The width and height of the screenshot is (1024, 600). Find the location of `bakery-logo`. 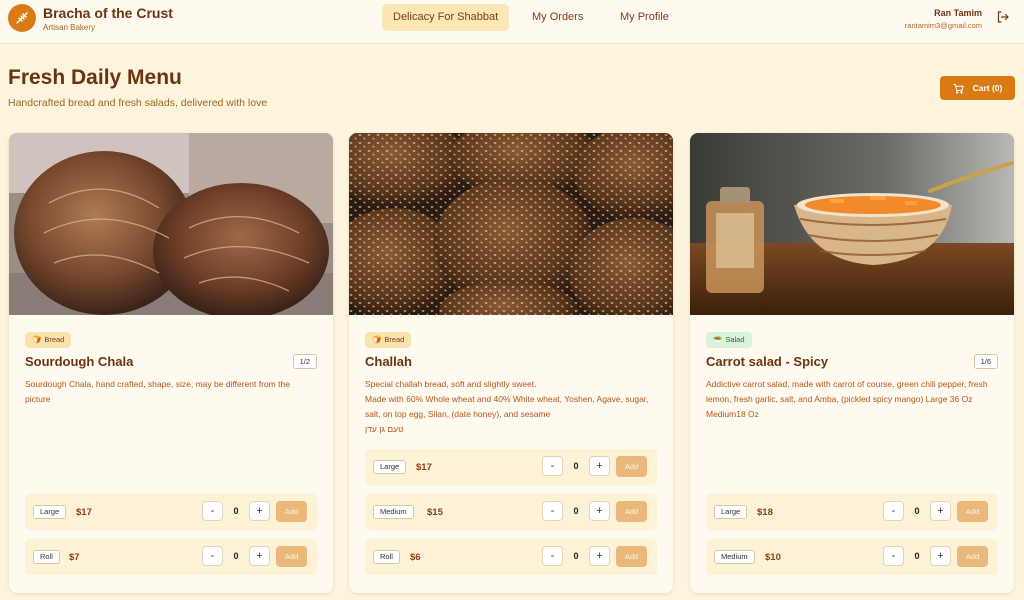

bakery-logo is located at coordinates (22, 18).